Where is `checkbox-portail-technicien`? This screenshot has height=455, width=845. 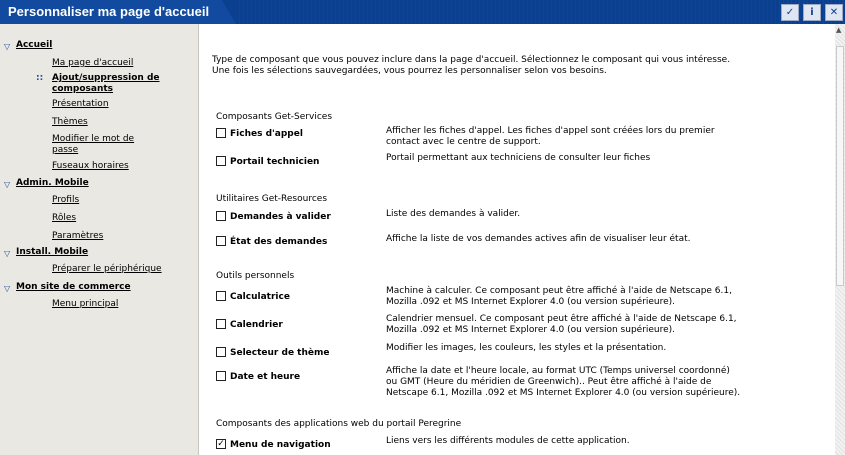 checkbox-portail-technicien is located at coordinates (221, 161).